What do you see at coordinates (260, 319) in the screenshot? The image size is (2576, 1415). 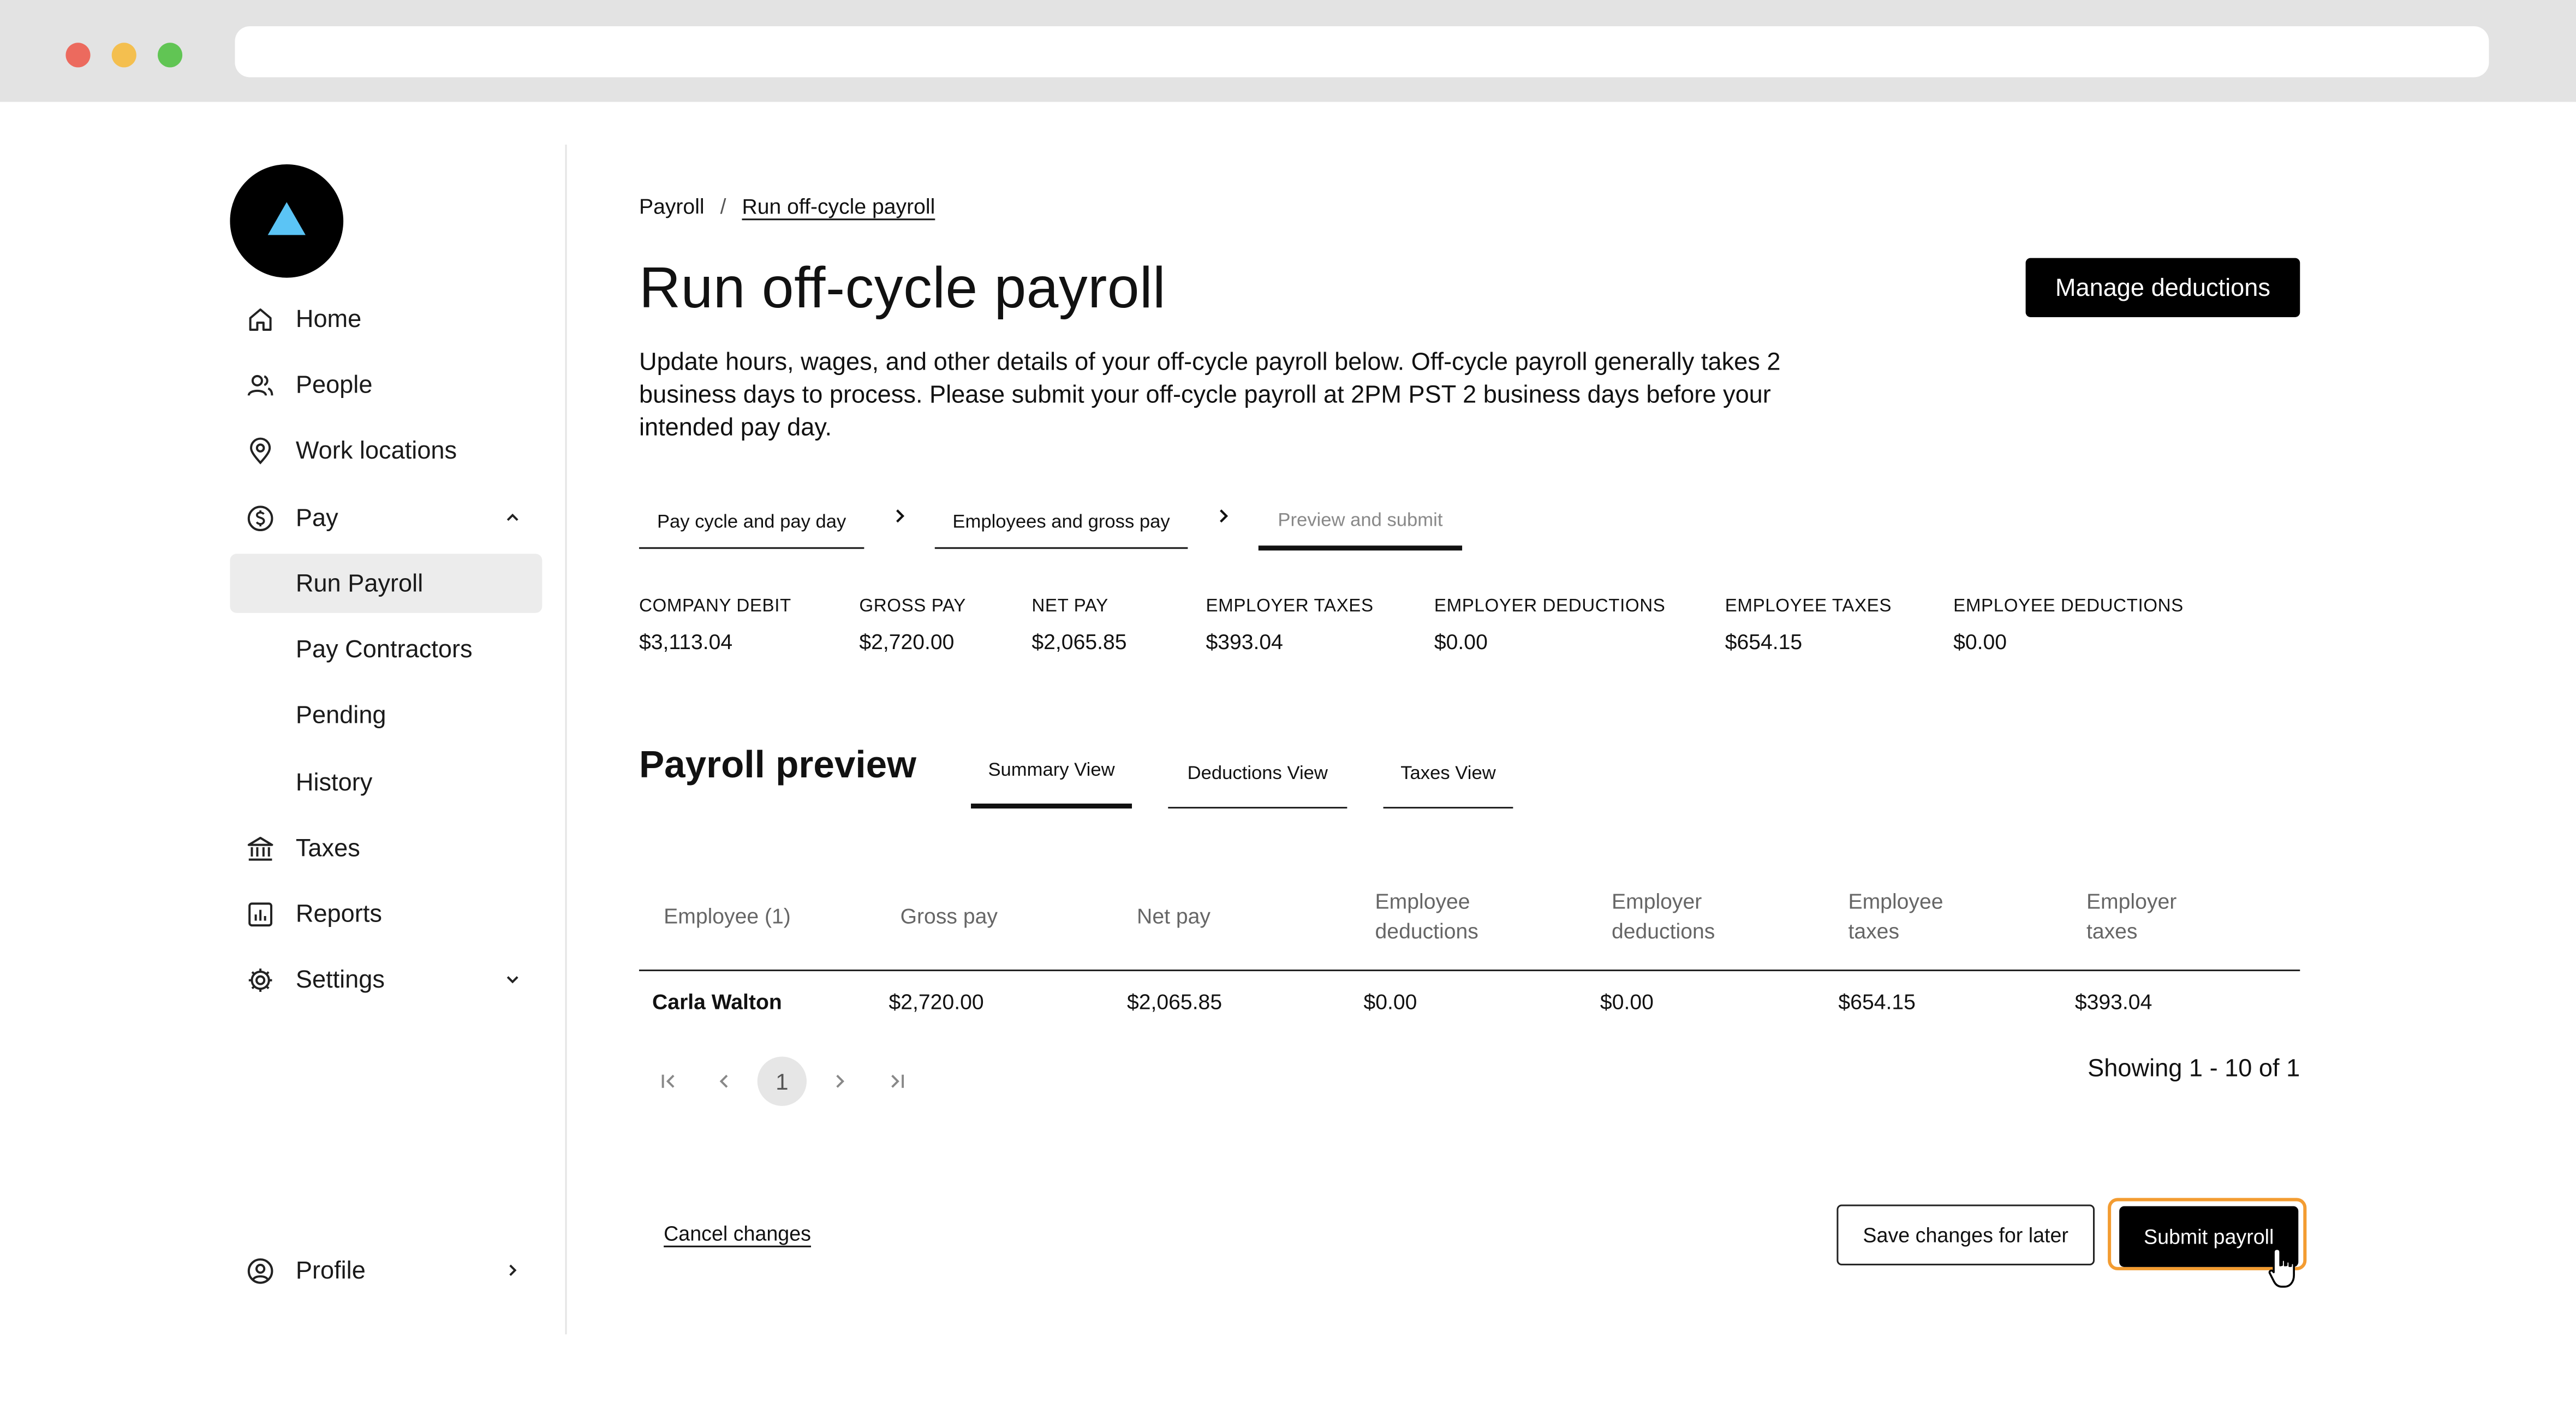 I see `home-icon` at bounding box center [260, 319].